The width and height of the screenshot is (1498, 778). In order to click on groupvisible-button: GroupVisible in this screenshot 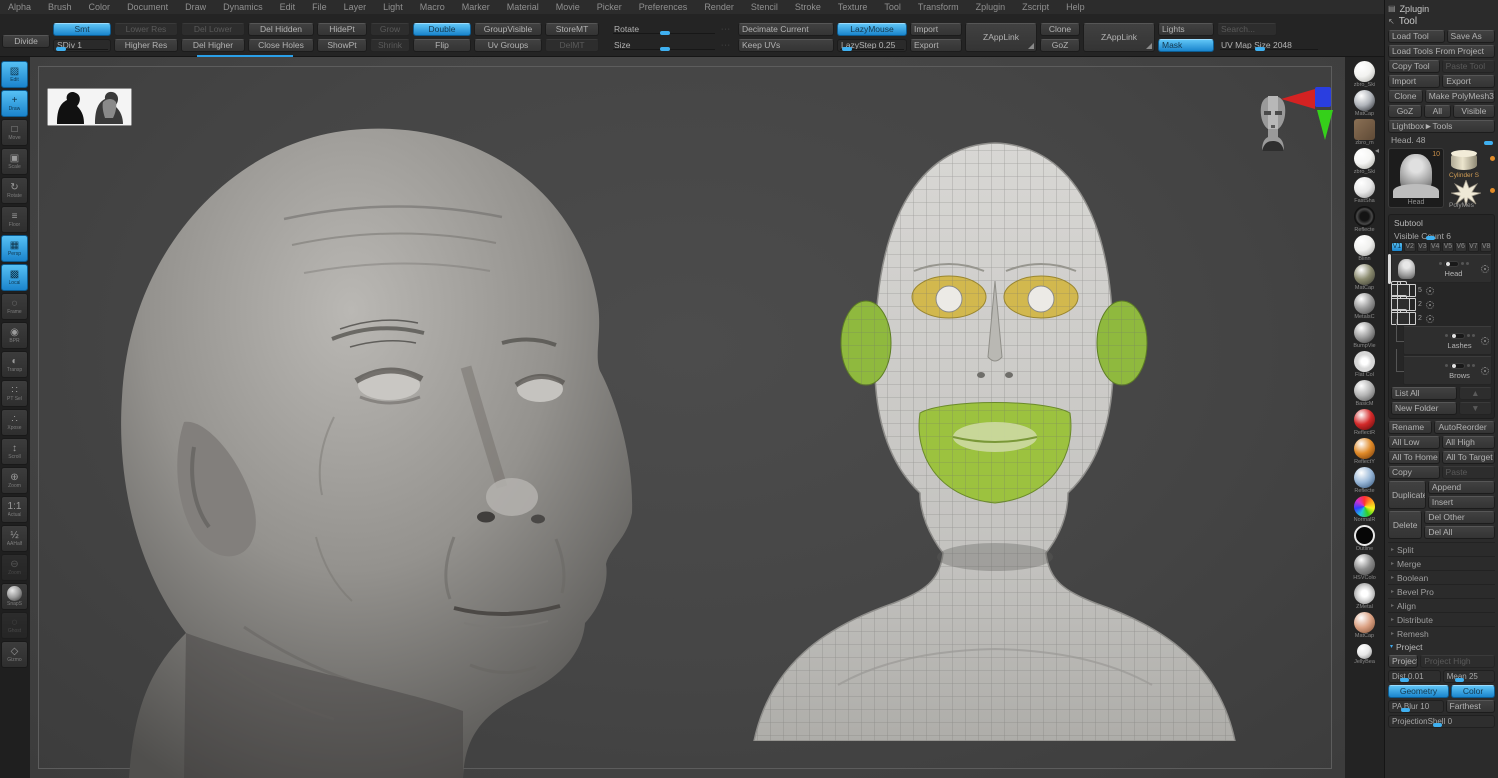, I will do `click(508, 29)`.